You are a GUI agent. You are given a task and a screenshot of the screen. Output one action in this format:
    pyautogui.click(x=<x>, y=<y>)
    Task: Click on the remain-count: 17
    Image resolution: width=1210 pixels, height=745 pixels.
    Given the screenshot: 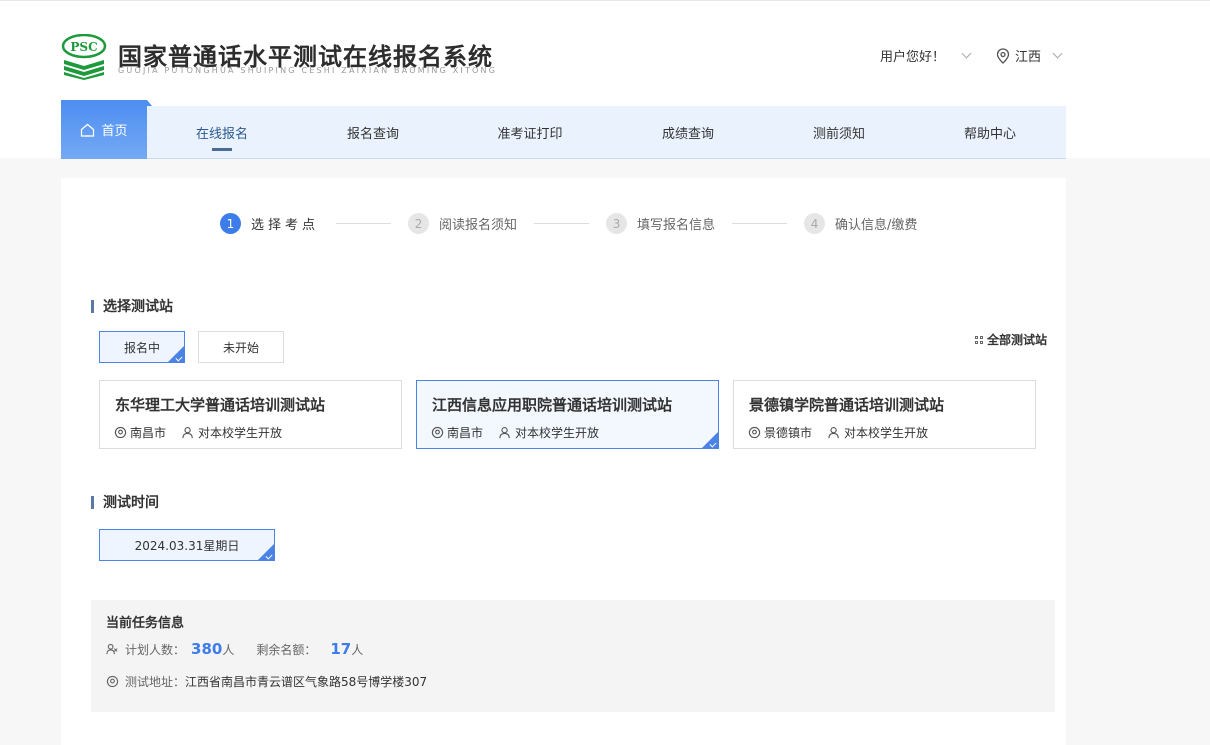 What is the action you would take?
    pyautogui.click(x=341, y=649)
    